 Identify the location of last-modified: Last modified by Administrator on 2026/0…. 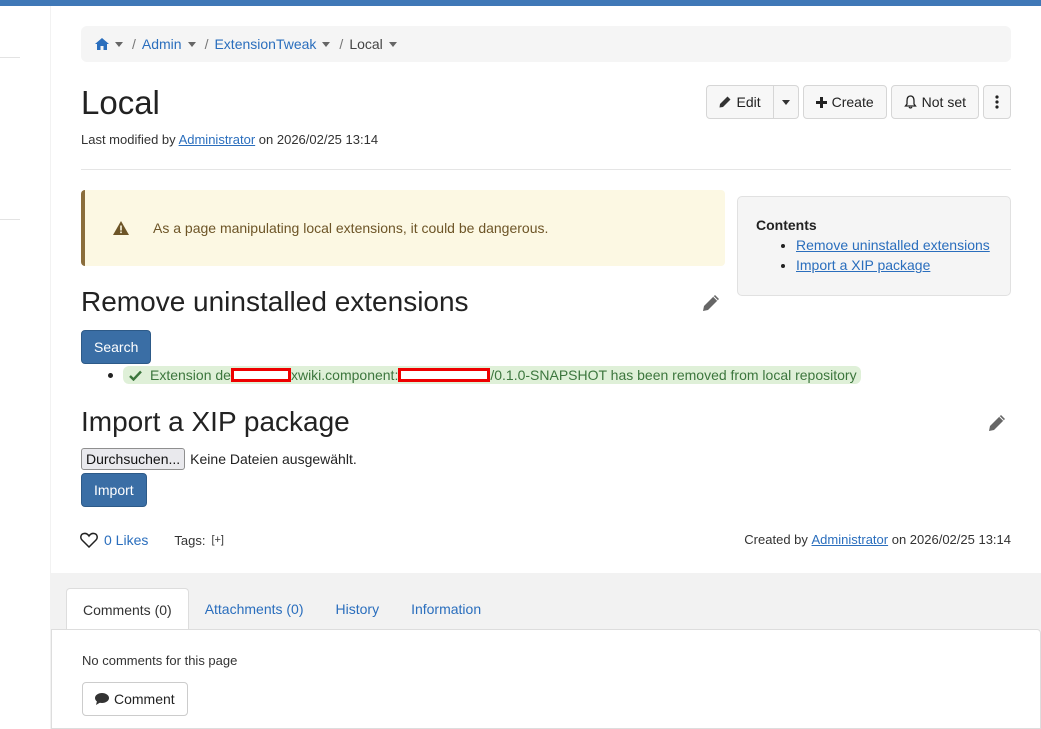
(230, 139).